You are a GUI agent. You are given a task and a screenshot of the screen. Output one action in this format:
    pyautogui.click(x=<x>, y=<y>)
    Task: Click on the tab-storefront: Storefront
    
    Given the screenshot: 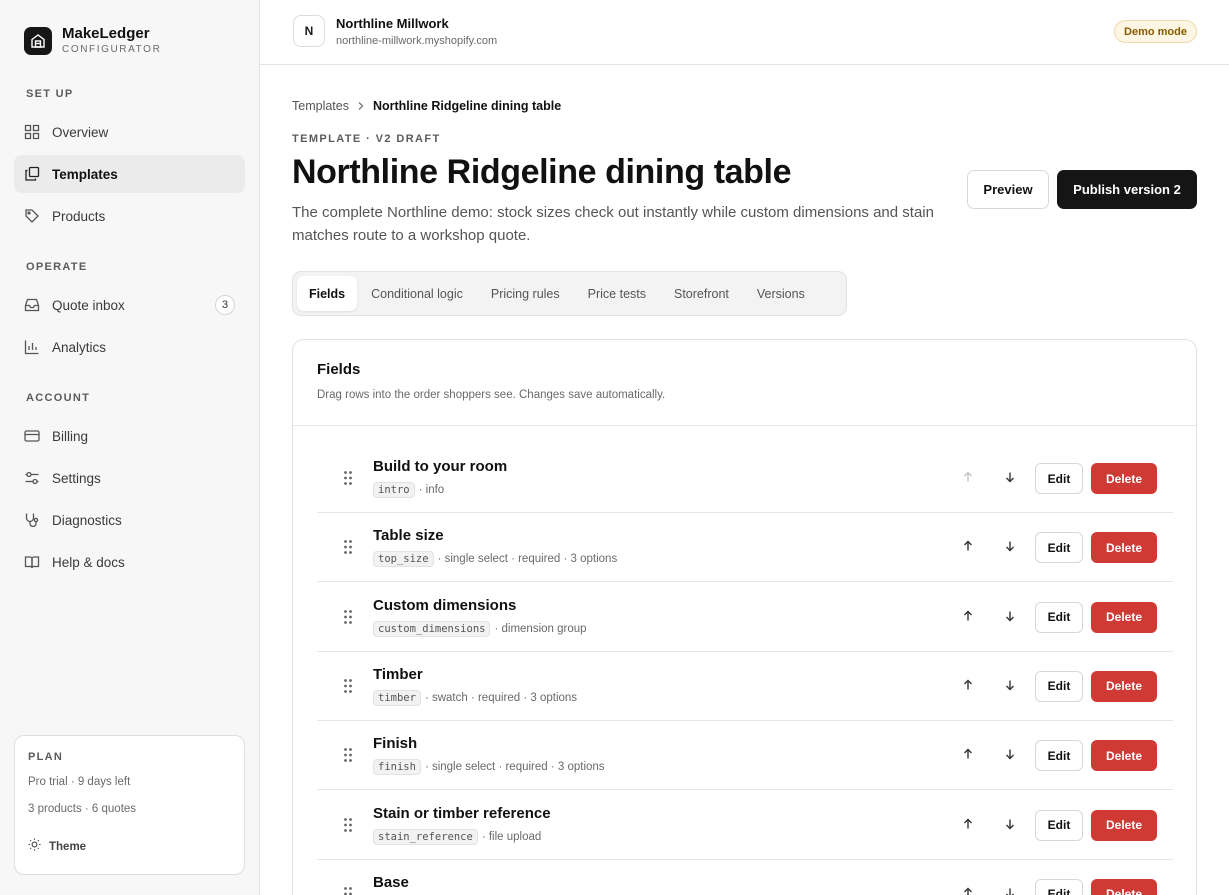 What is the action you would take?
    pyautogui.click(x=701, y=293)
    